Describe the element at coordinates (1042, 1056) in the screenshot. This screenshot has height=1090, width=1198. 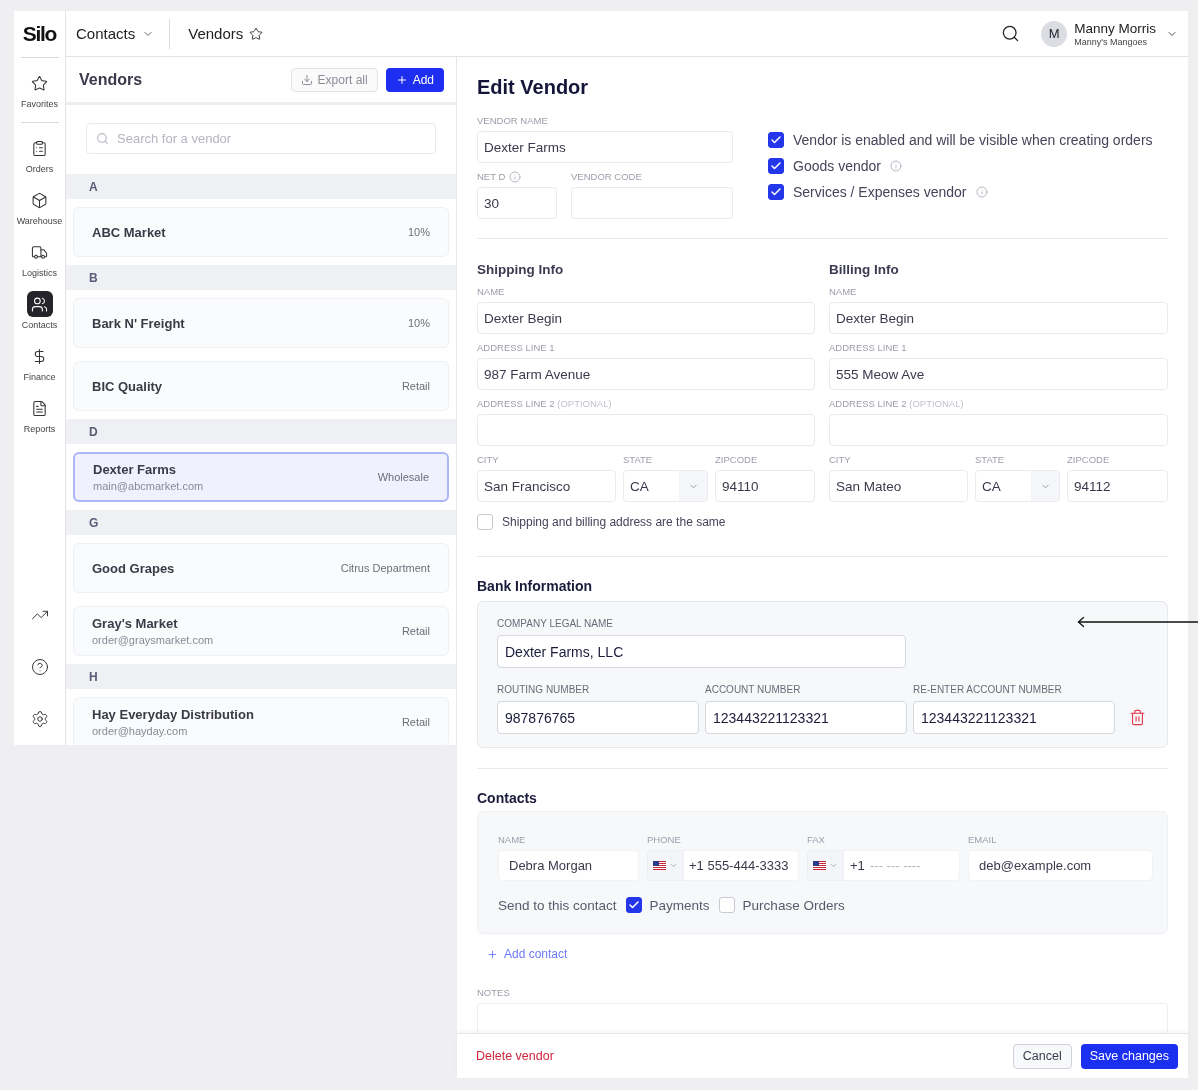
I see `cancel-button: Cancel` at that location.